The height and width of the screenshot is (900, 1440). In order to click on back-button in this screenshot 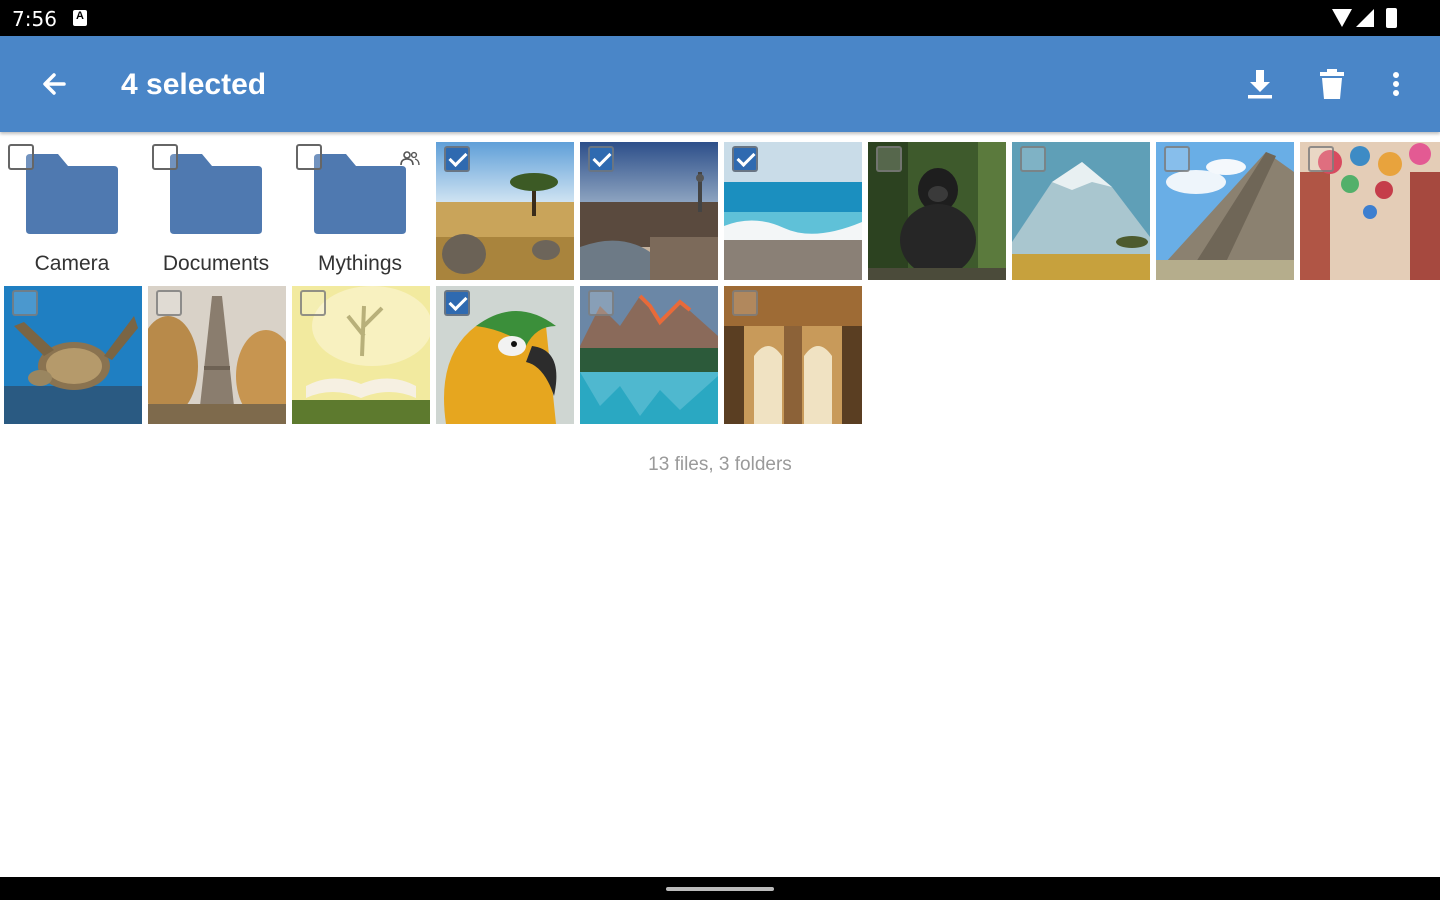, I will do `click(54, 84)`.